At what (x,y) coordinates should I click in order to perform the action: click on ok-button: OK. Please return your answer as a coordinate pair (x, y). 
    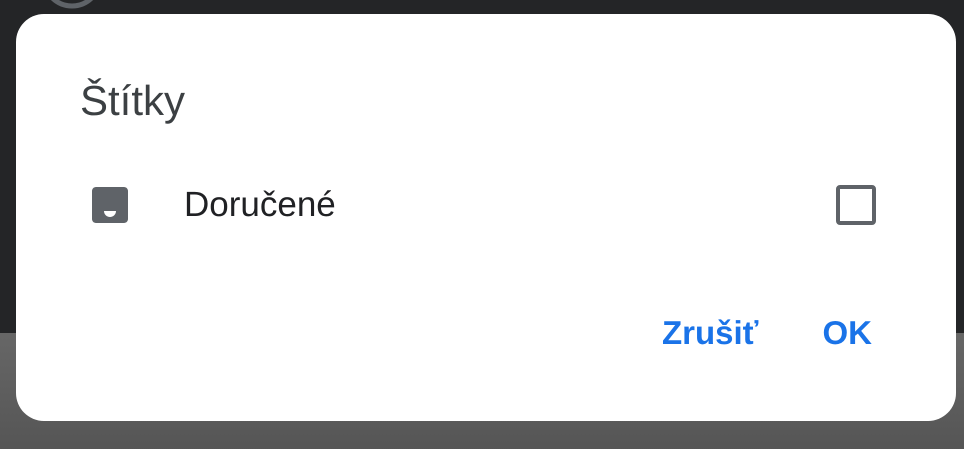
    Looking at the image, I should click on (847, 333).